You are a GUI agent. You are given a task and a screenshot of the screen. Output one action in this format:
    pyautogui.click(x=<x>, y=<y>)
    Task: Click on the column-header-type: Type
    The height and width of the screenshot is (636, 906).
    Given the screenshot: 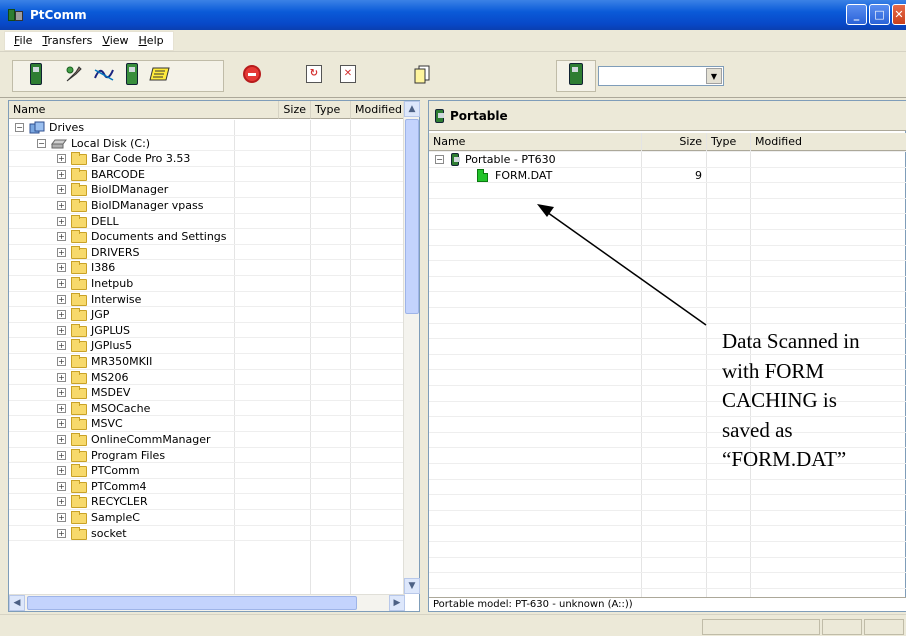 What is the action you would take?
    pyautogui.click(x=331, y=110)
    